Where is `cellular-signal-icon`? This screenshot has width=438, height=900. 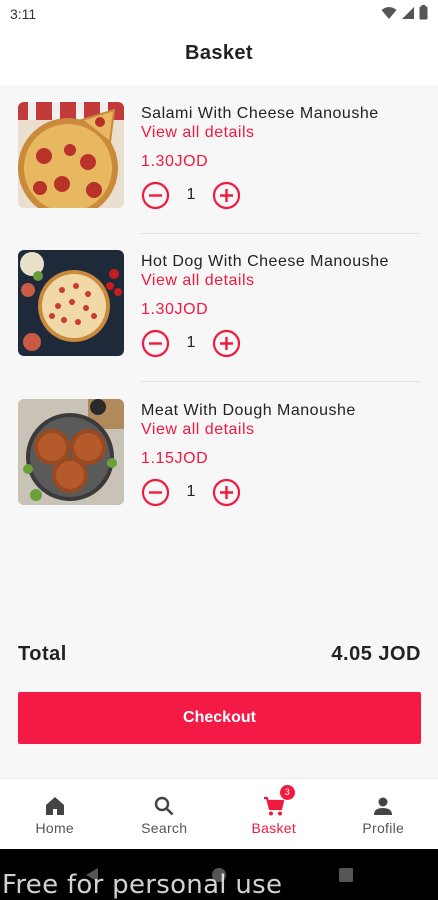
cellular-signal-icon is located at coordinates (408, 12).